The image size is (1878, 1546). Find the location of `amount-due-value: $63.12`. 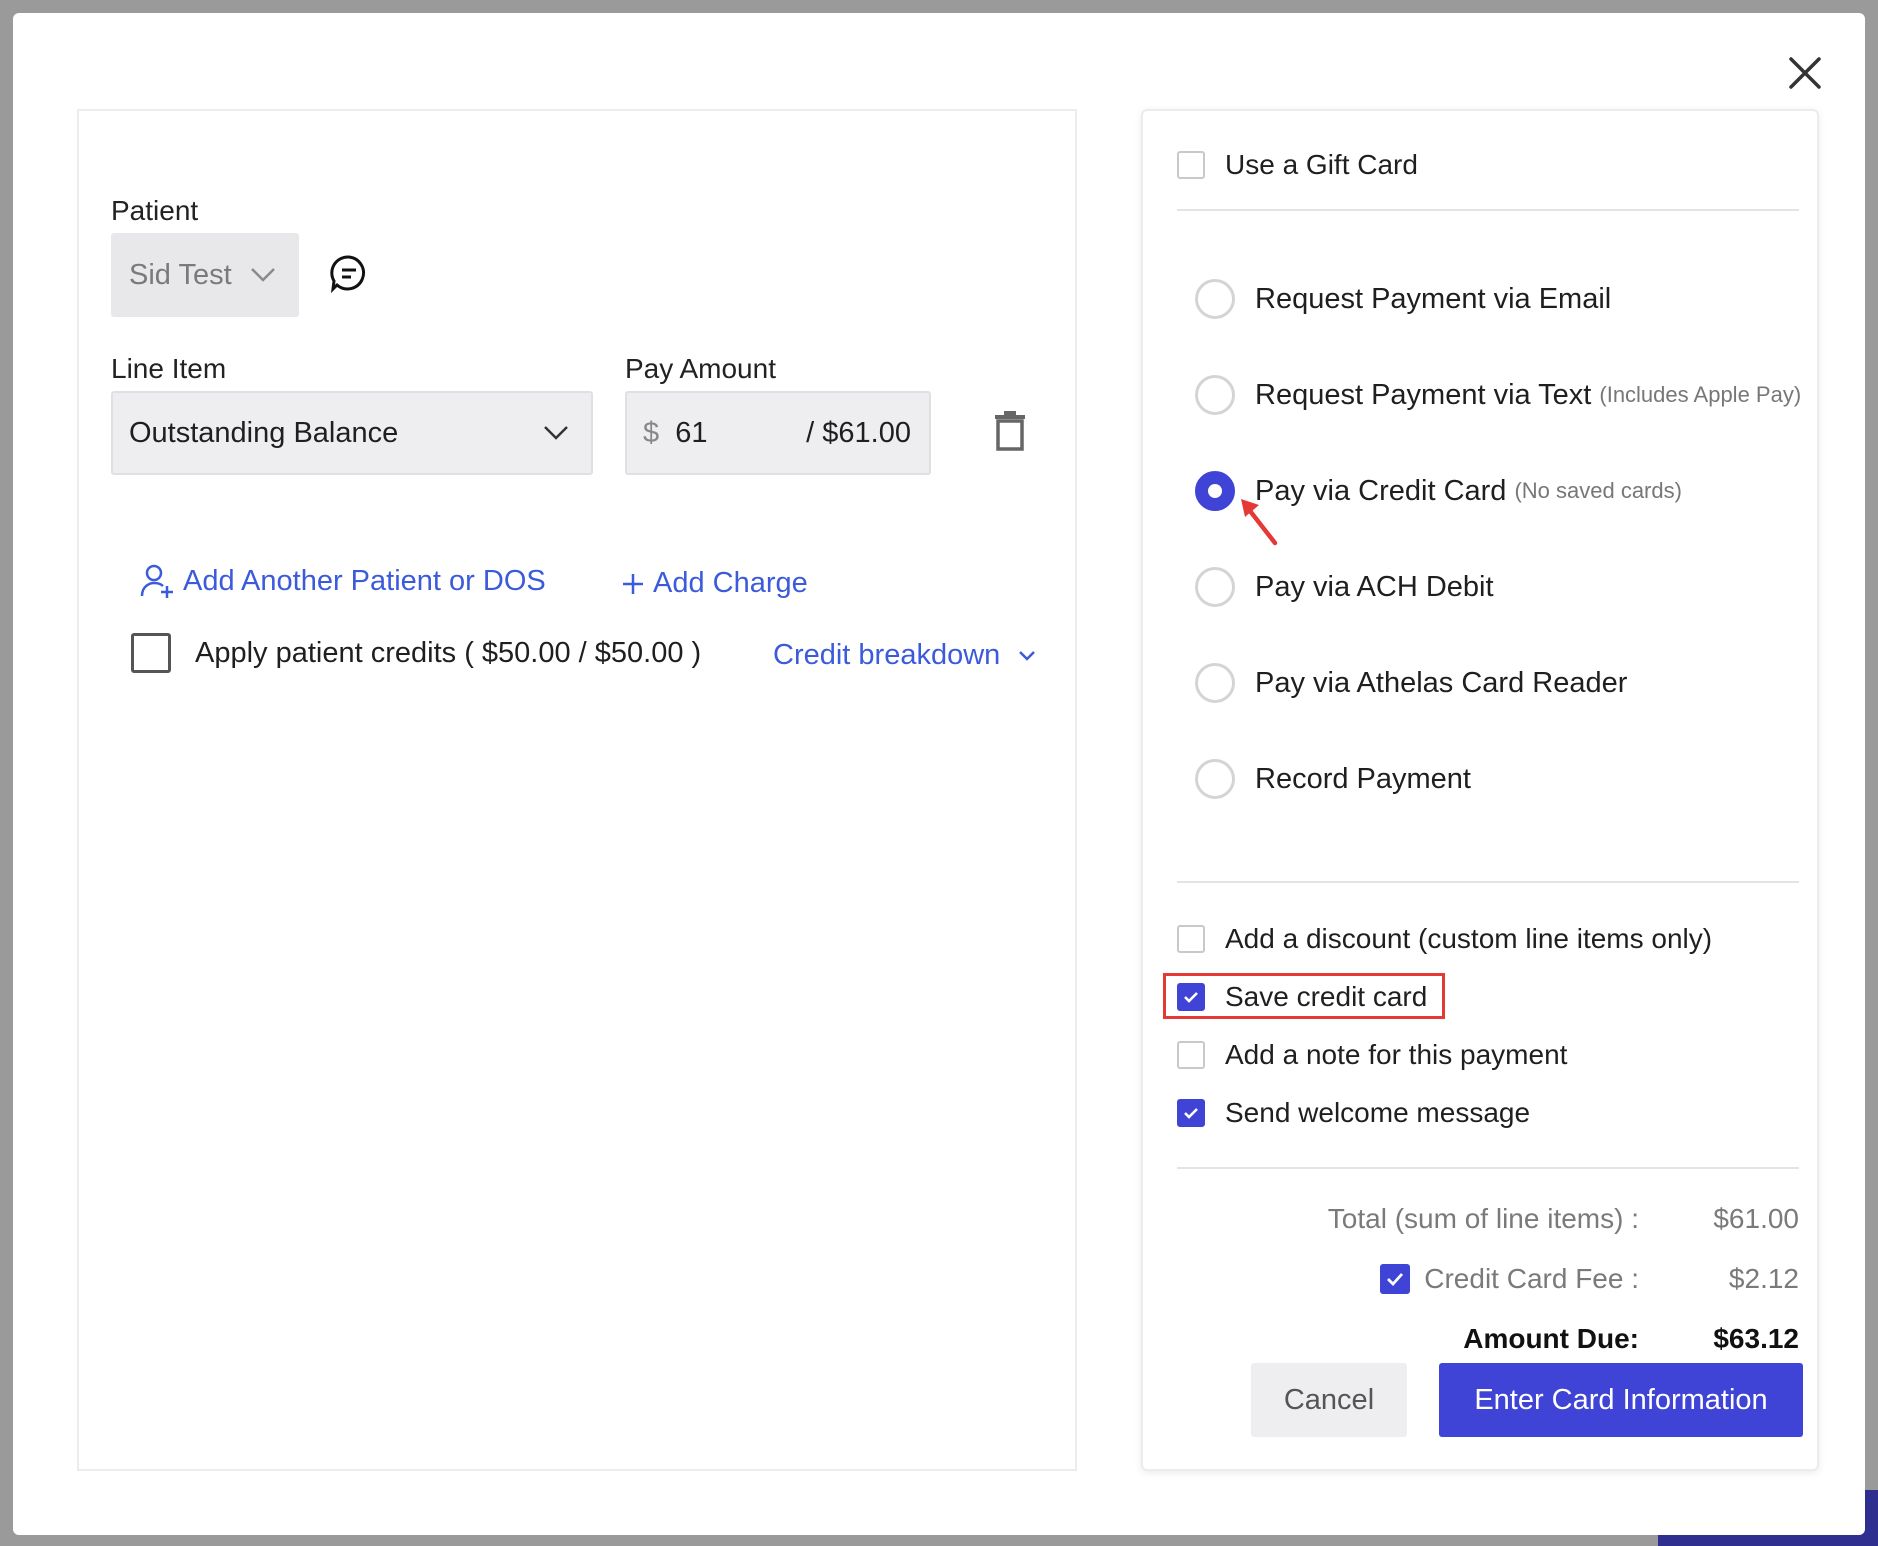

amount-due-value: $63.12 is located at coordinates (1756, 1338).